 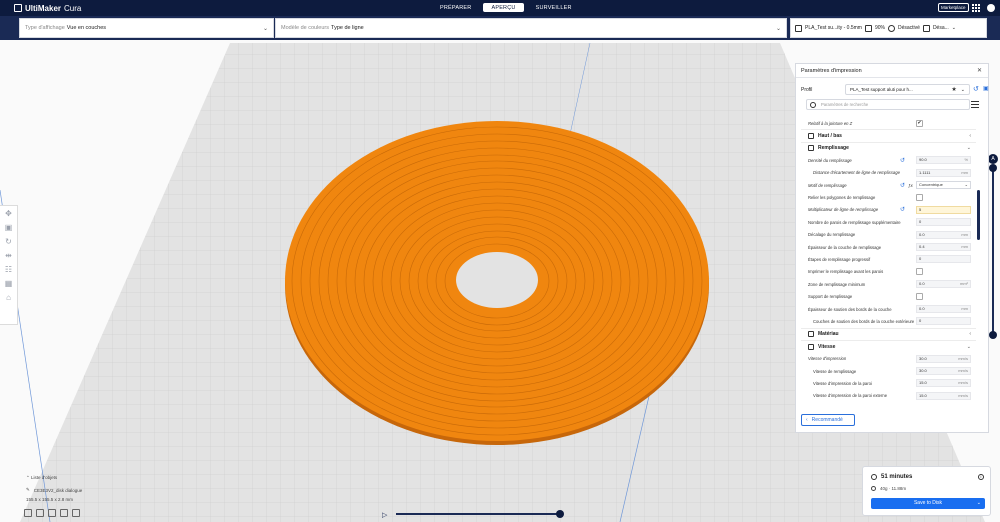 What do you see at coordinates (970, 136) in the screenshot?
I see `chevron-icon: ‹` at bounding box center [970, 136].